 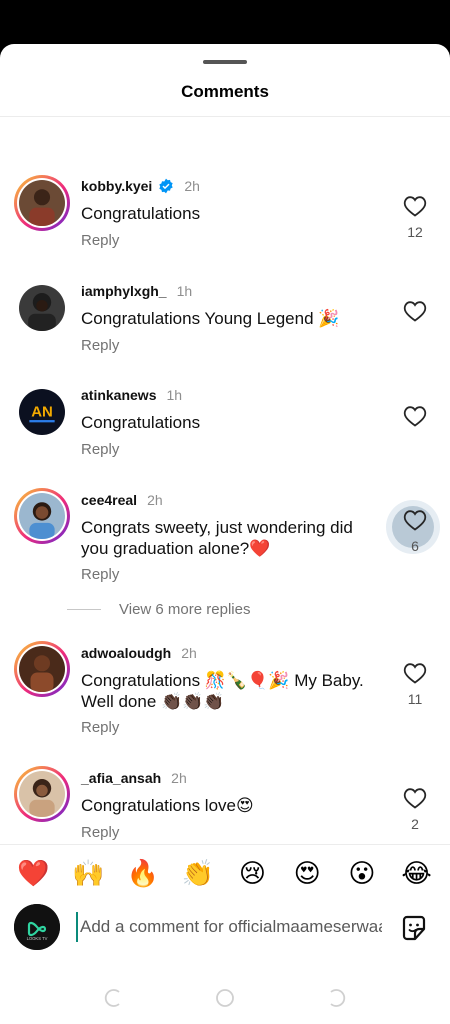 What do you see at coordinates (362, 874) in the screenshot?
I see `emoji-surprised-button: 😮` at bounding box center [362, 874].